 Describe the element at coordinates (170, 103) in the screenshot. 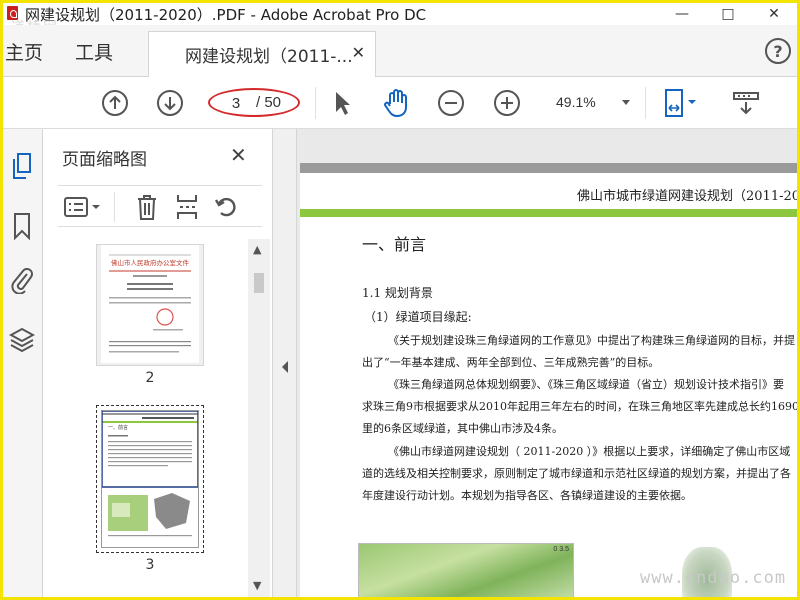

I see `next-page-icon` at that location.